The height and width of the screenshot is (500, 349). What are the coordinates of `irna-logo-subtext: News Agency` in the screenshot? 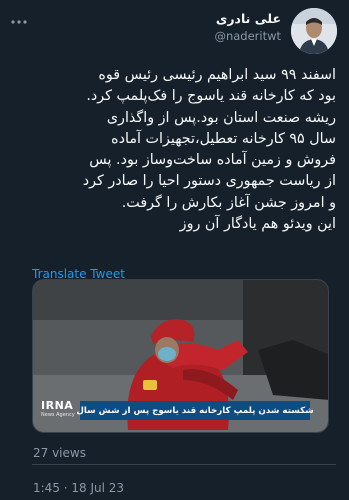 It's located at (58, 415).